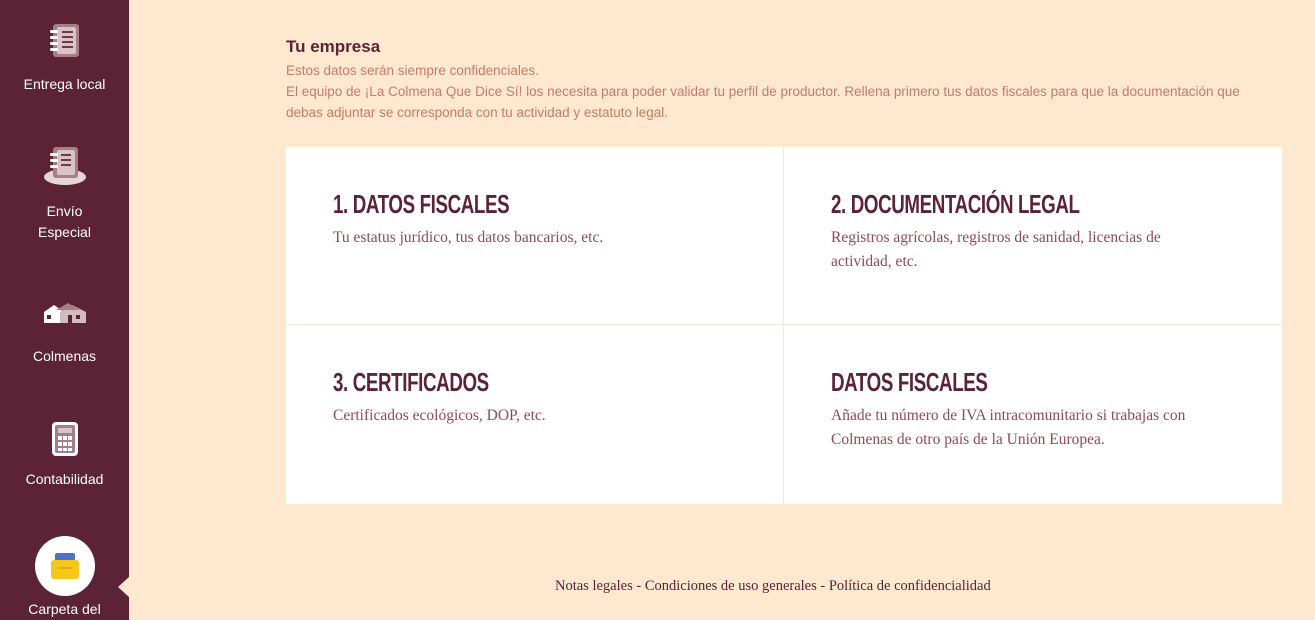 This screenshot has height=620, width=1315. Describe the element at coordinates (421, 204) in the screenshot. I see `card-title: 1. DATOS FISCALES` at that location.